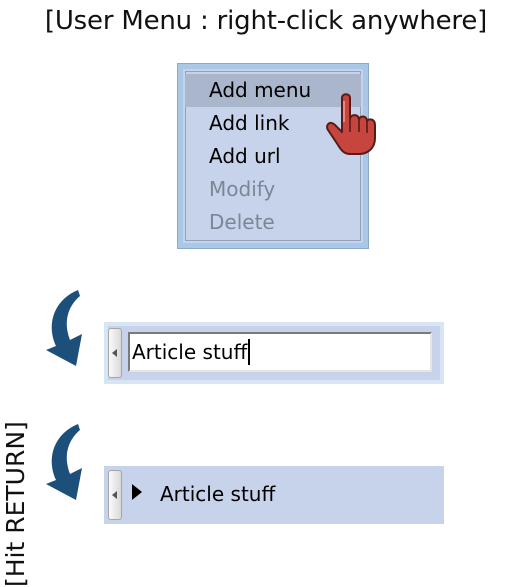 The width and height of the screenshot is (532, 587). I want to click on instruction-caption: [User Menu : right-click anywhere], so click(266, 21).